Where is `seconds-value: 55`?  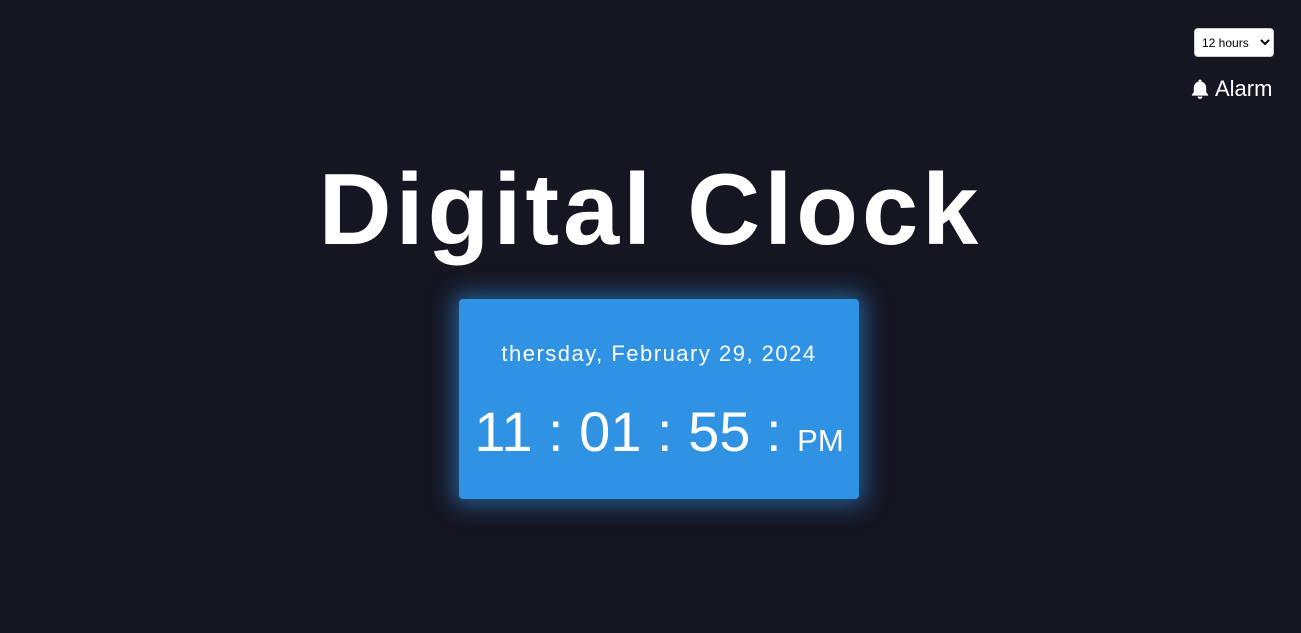
seconds-value: 55 is located at coordinates (719, 431).